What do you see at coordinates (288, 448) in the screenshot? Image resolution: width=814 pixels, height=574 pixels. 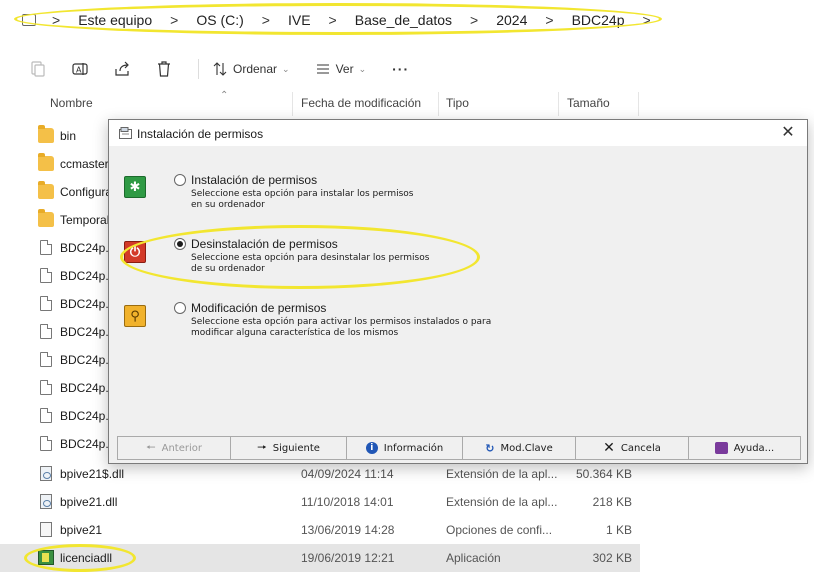 I see `next-button: 🠖 Siguiente` at bounding box center [288, 448].